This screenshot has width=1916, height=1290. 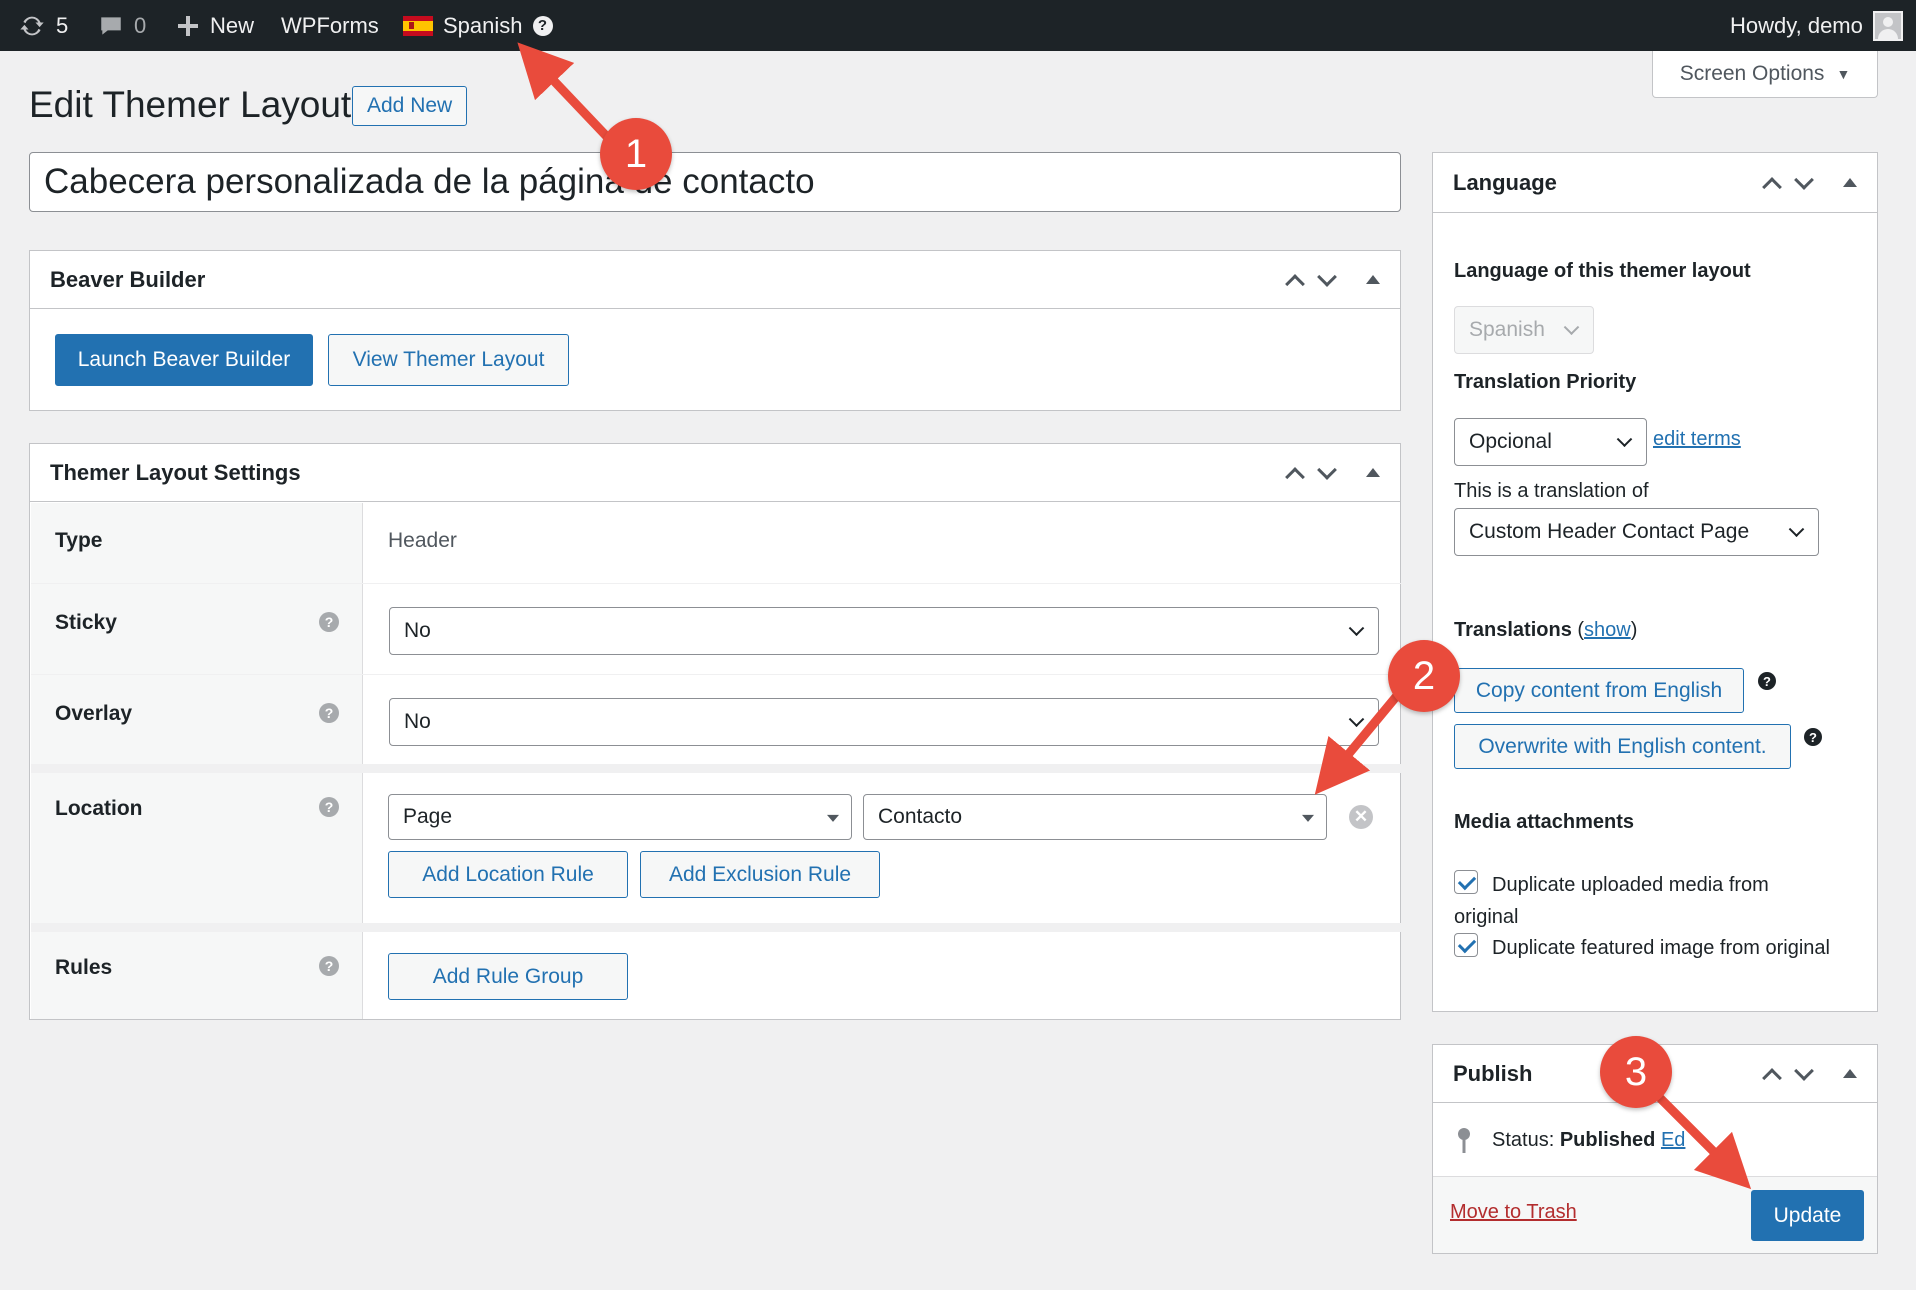 What do you see at coordinates (1636, 1072) in the screenshot?
I see `annotation-badge-3: 3` at bounding box center [1636, 1072].